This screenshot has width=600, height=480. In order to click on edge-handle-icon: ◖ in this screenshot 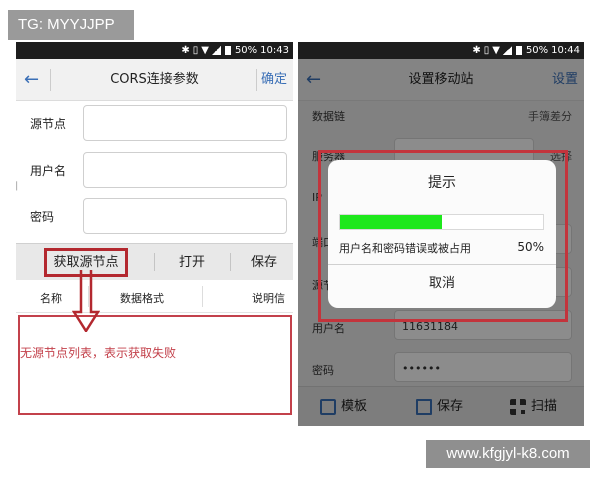, I will do `click(20, 187)`.